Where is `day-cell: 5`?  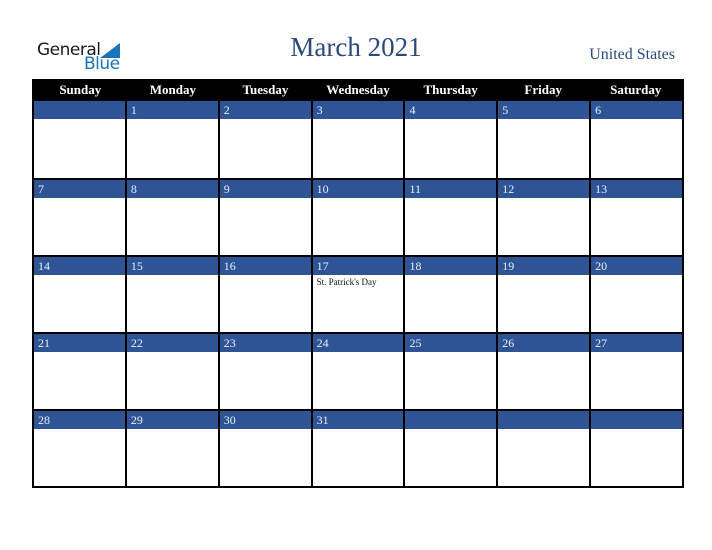 day-cell: 5 is located at coordinates (543, 139).